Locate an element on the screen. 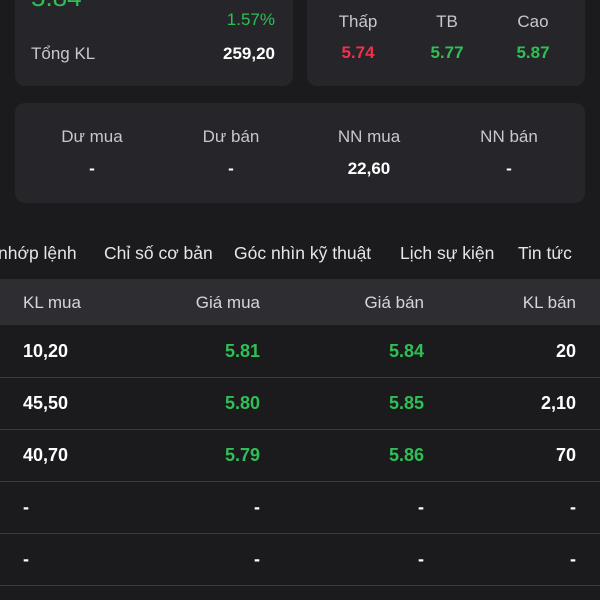 The height and width of the screenshot is (600, 600). foreign-sell-value: - is located at coordinates (509, 168).